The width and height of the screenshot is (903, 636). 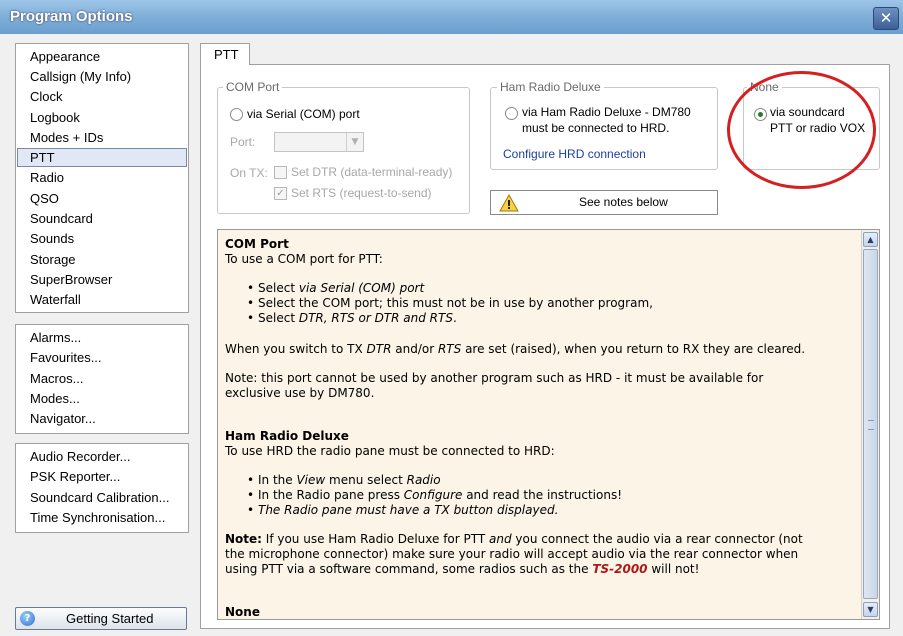 What do you see at coordinates (509, 203) in the screenshot?
I see `warning-icon` at bounding box center [509, 203].